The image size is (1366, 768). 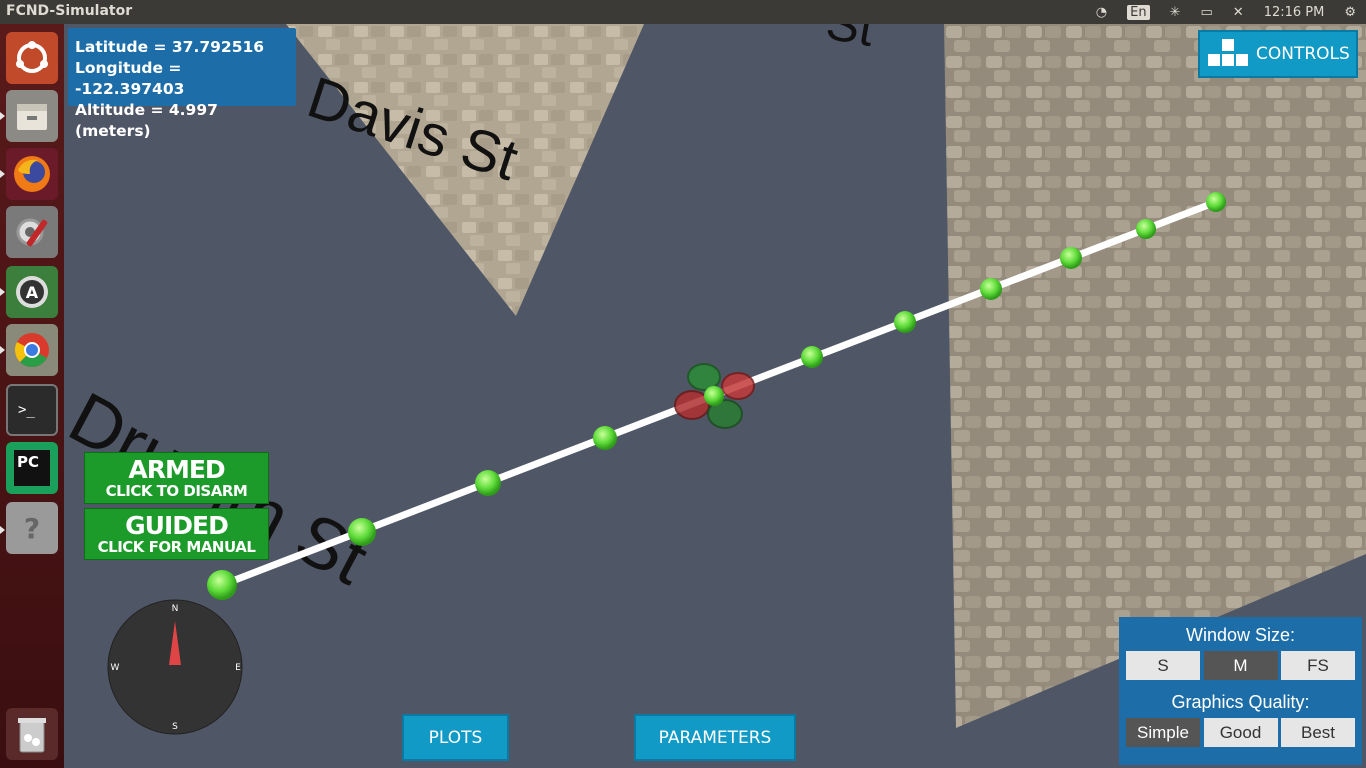 What do you see at coordinates (238, 668) in the screenshot?
I see `compass-east: E` at bounding box center [238, 668].